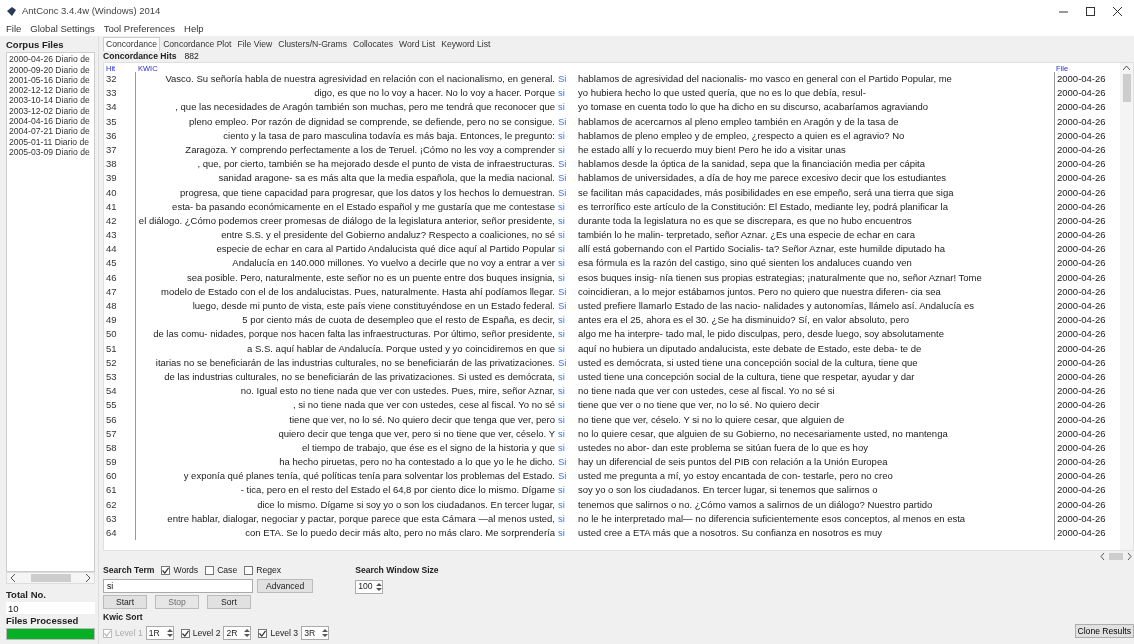  I want to click on tab: Keyword List, so click(466, 44).